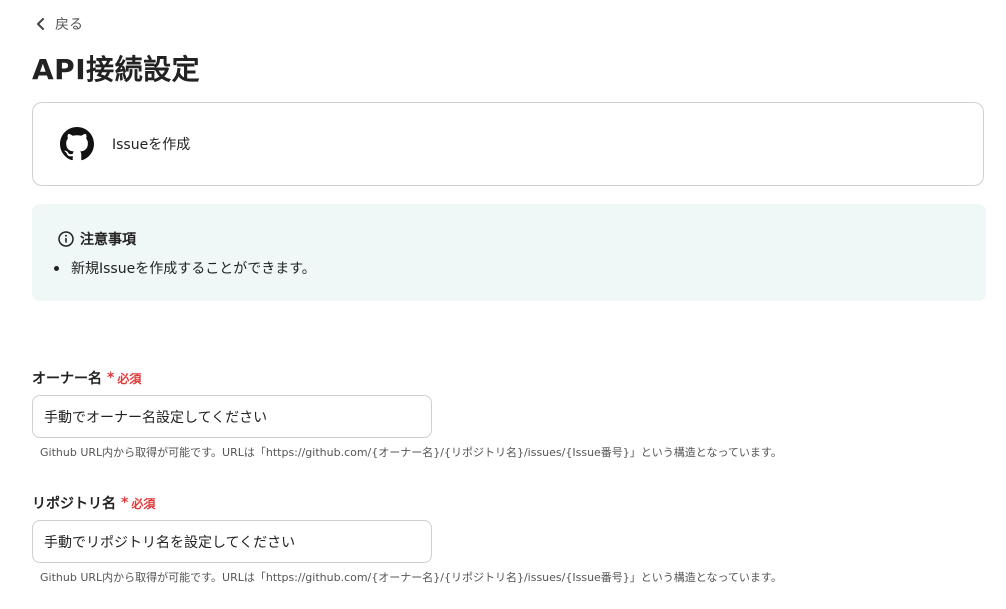 Image resolution: width=1006 pixels, height=609 pixels. I want to click on notice-item: 新規Issueを作成することができます。, so click(184, 268).